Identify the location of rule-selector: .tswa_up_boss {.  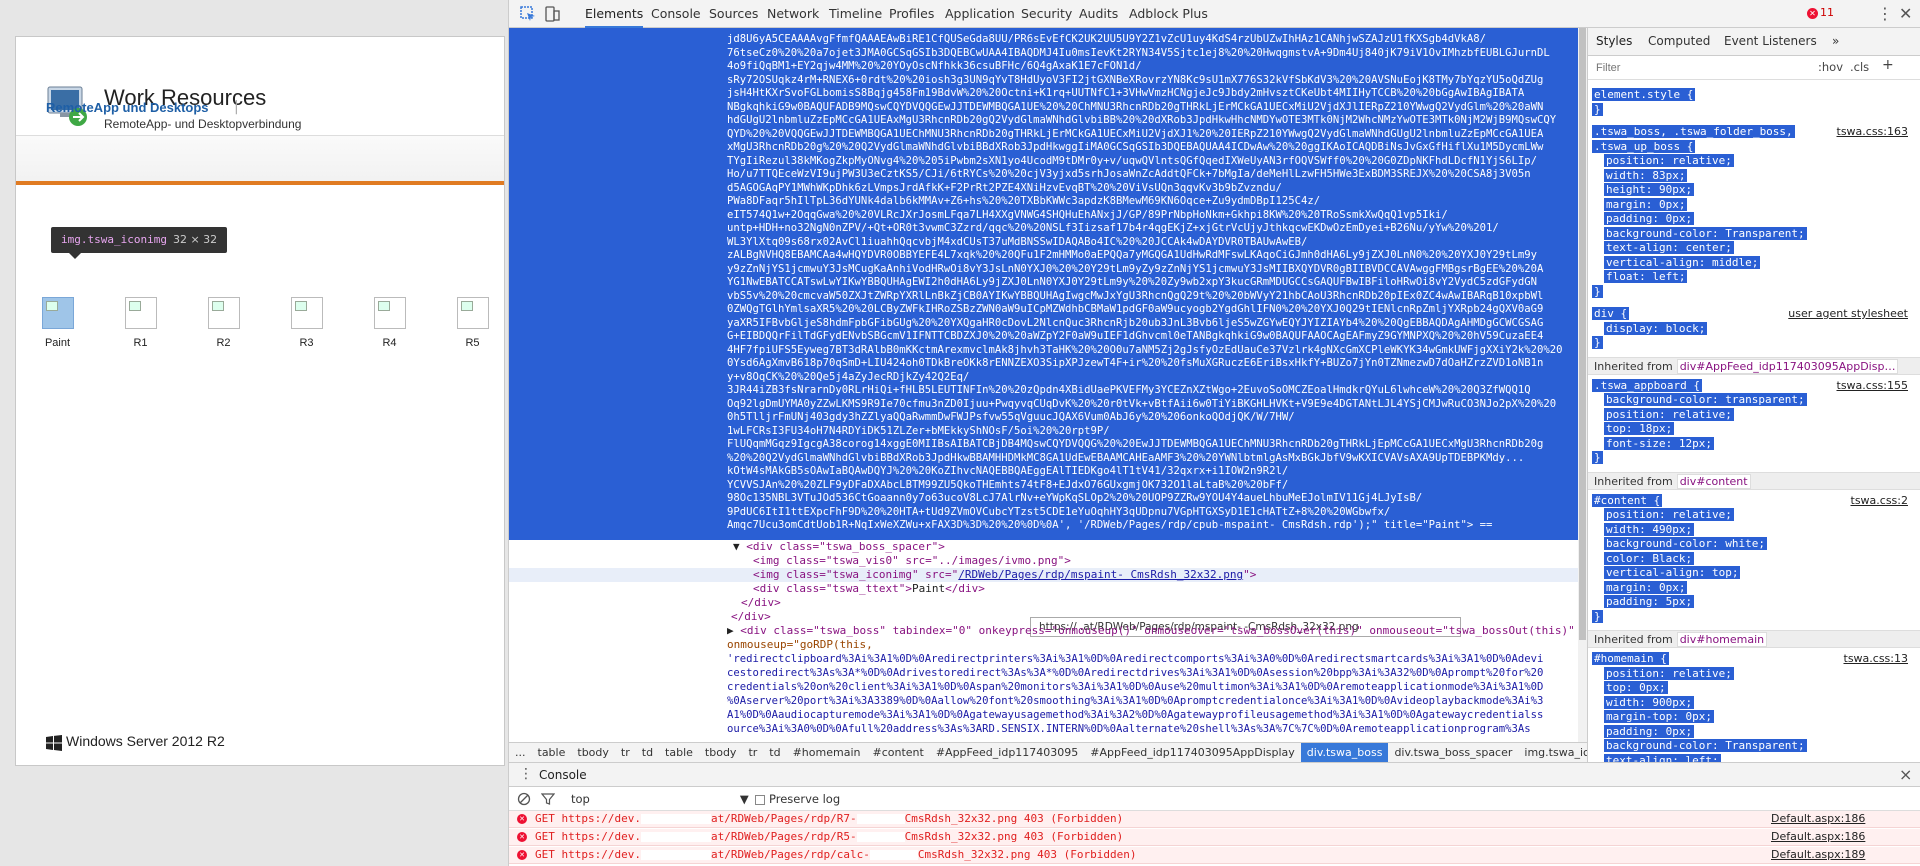
(1754, 146).